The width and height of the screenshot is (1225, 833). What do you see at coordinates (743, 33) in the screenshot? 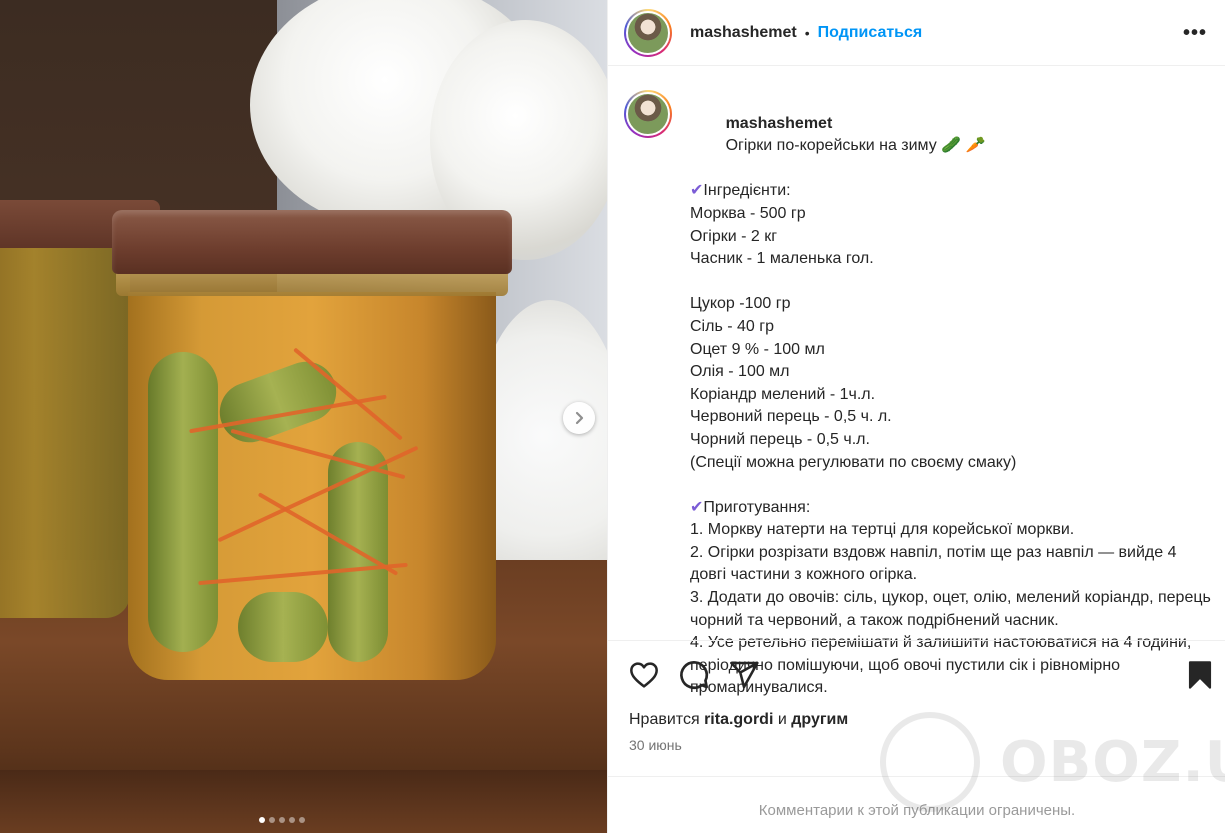
I see `header-username: mashashemet` at bounding box center [743, 33].